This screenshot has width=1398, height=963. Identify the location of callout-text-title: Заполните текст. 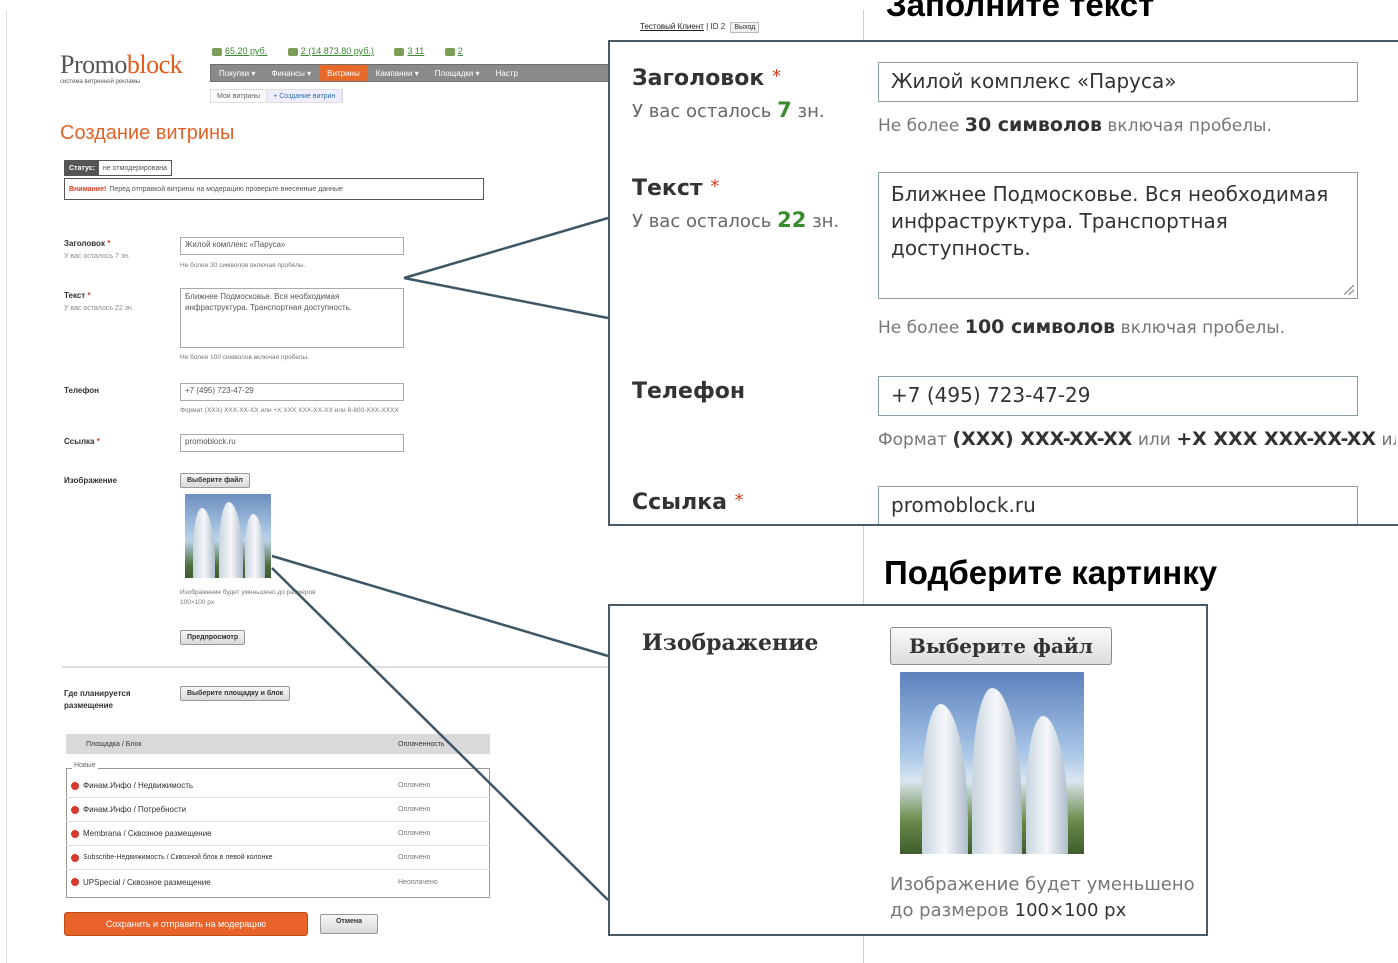
(1020, 11).